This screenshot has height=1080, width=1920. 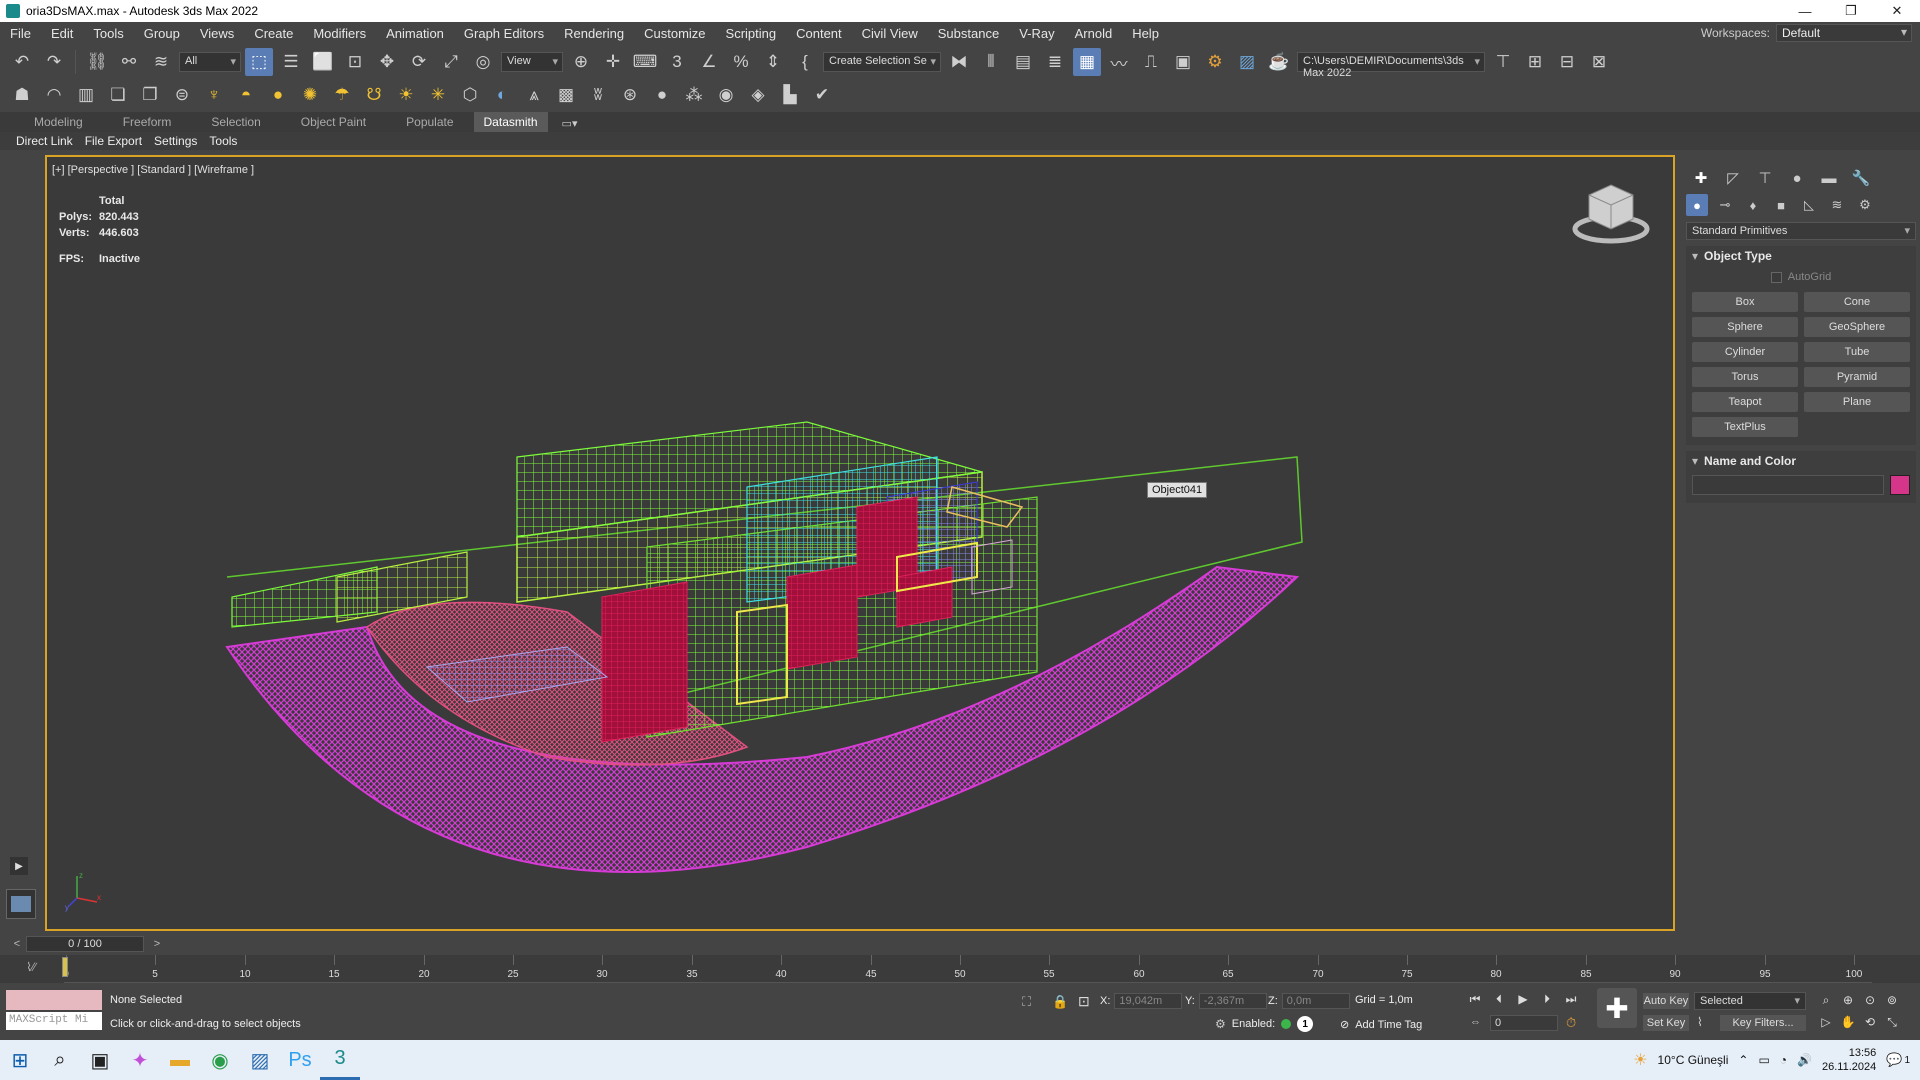 I want to click on maxscript-mini-listener: MAXScript Mi, so click(x=54, y=1021).